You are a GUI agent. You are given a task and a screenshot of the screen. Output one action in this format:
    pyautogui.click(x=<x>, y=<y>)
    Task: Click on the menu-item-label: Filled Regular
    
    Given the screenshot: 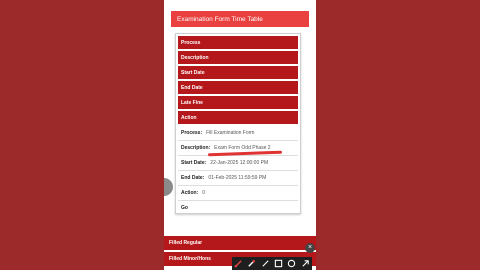 What is the action you would take?
    pyautogui.click(x=186, y=243)
    